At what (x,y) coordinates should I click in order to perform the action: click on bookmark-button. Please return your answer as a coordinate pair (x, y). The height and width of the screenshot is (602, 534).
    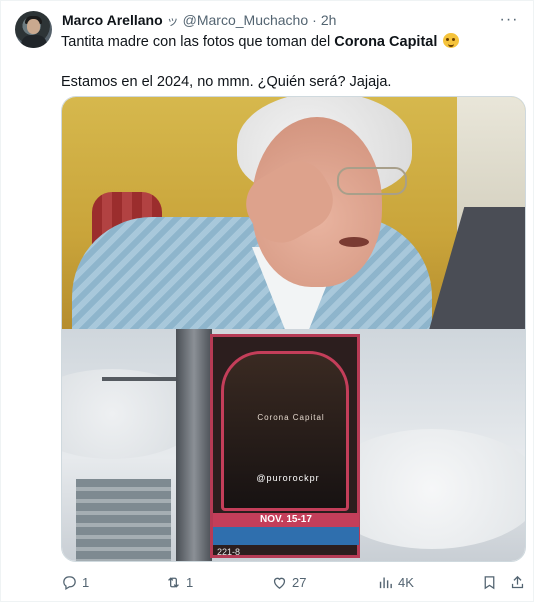
    Looking at the image, I should click on (489, 582).